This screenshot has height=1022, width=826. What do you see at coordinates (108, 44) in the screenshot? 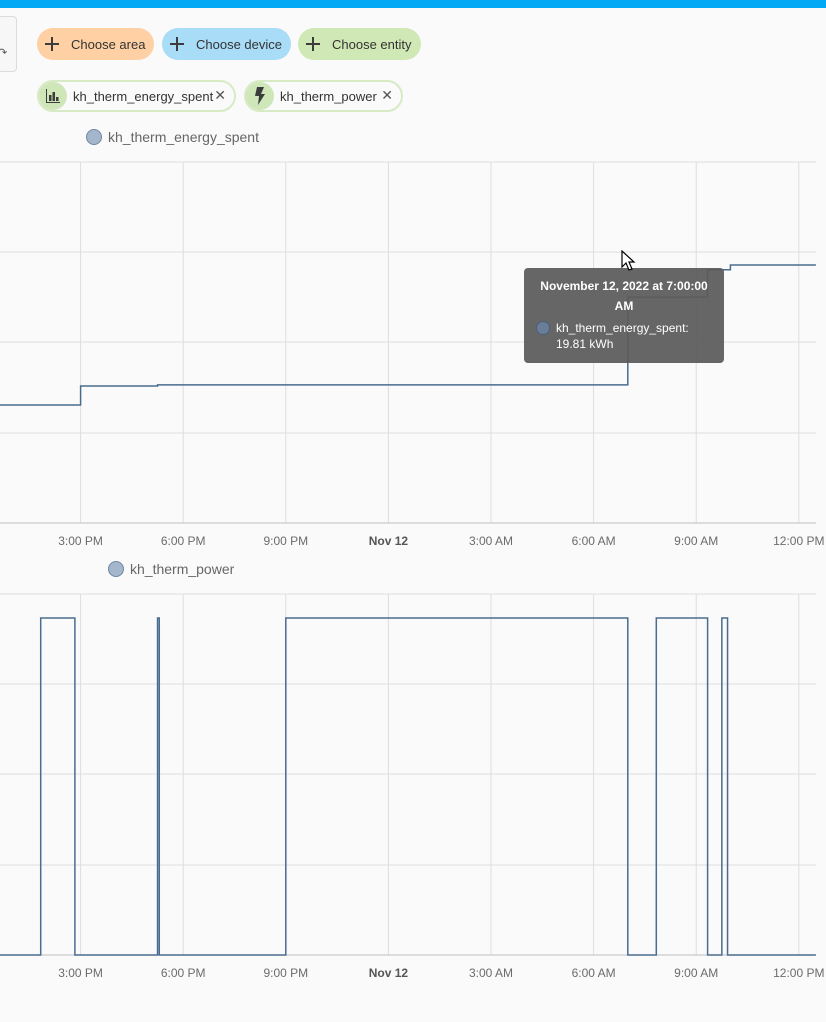
I see `choose-area-label: Choose area` at bounding box center [108, 44].